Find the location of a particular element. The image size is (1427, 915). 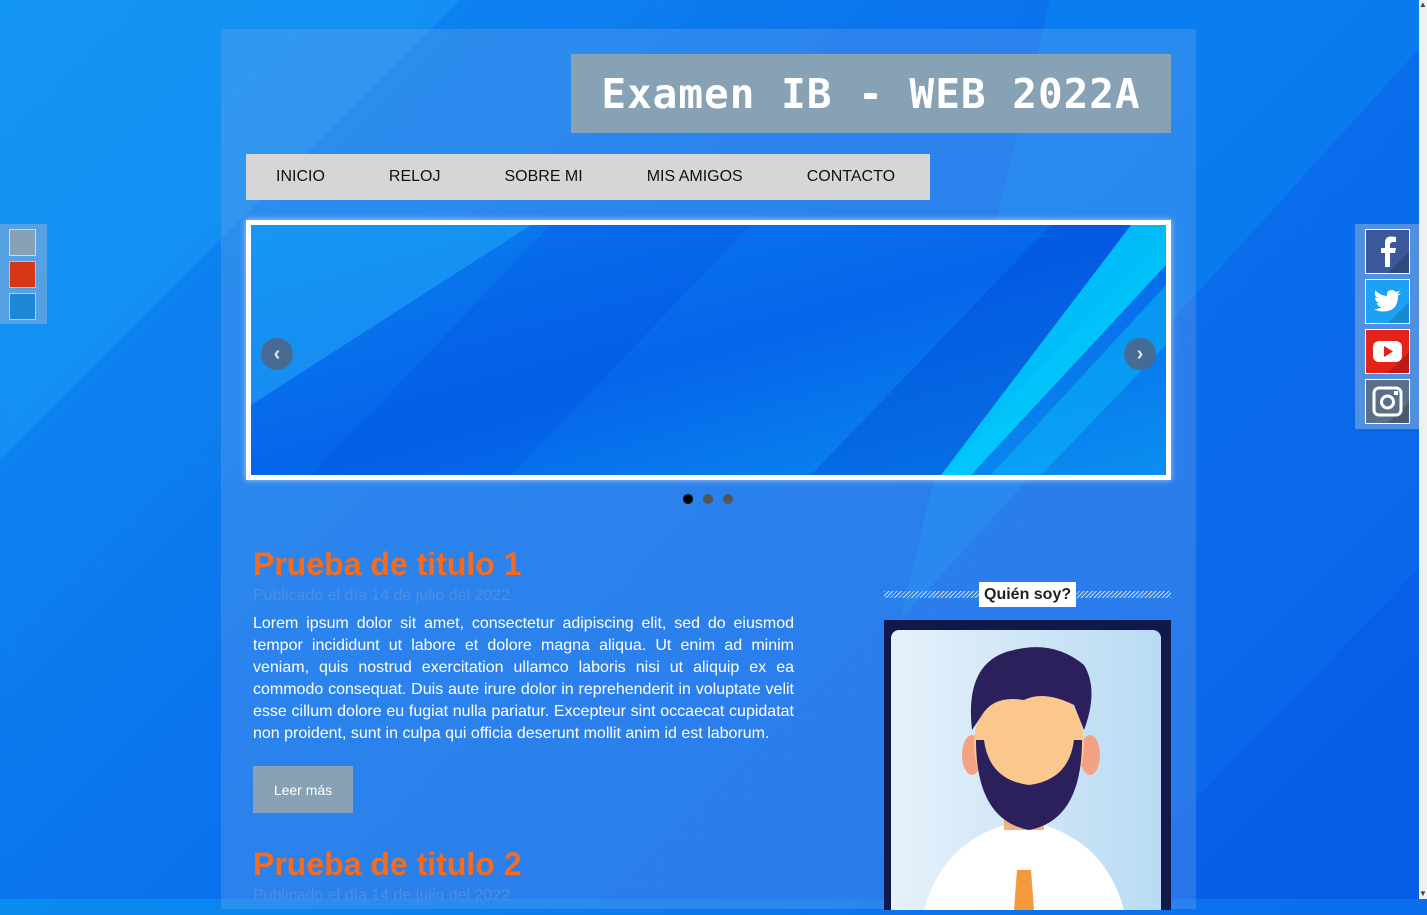

site-title-banner: Examen IB - WEB 2022A is located at coordinates (871, 93).